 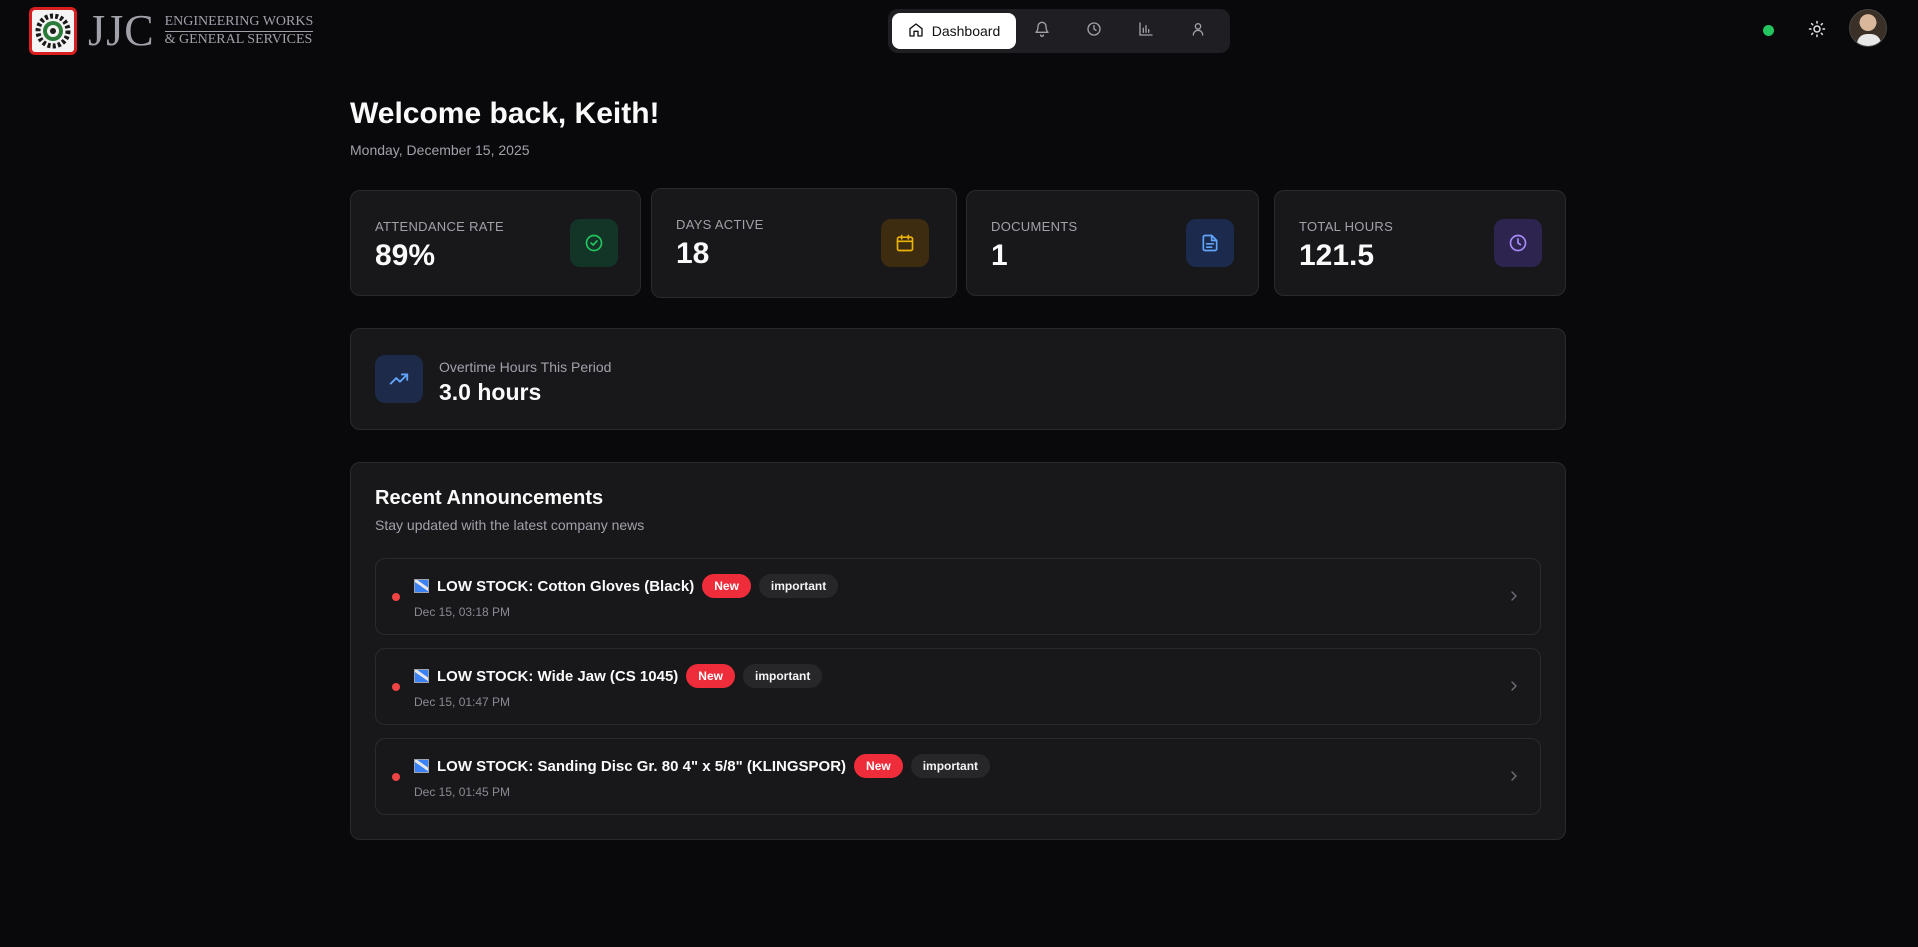 I want to click on announcement-time: Dec 15, 03:18 PM, so click(x=462, y=612).